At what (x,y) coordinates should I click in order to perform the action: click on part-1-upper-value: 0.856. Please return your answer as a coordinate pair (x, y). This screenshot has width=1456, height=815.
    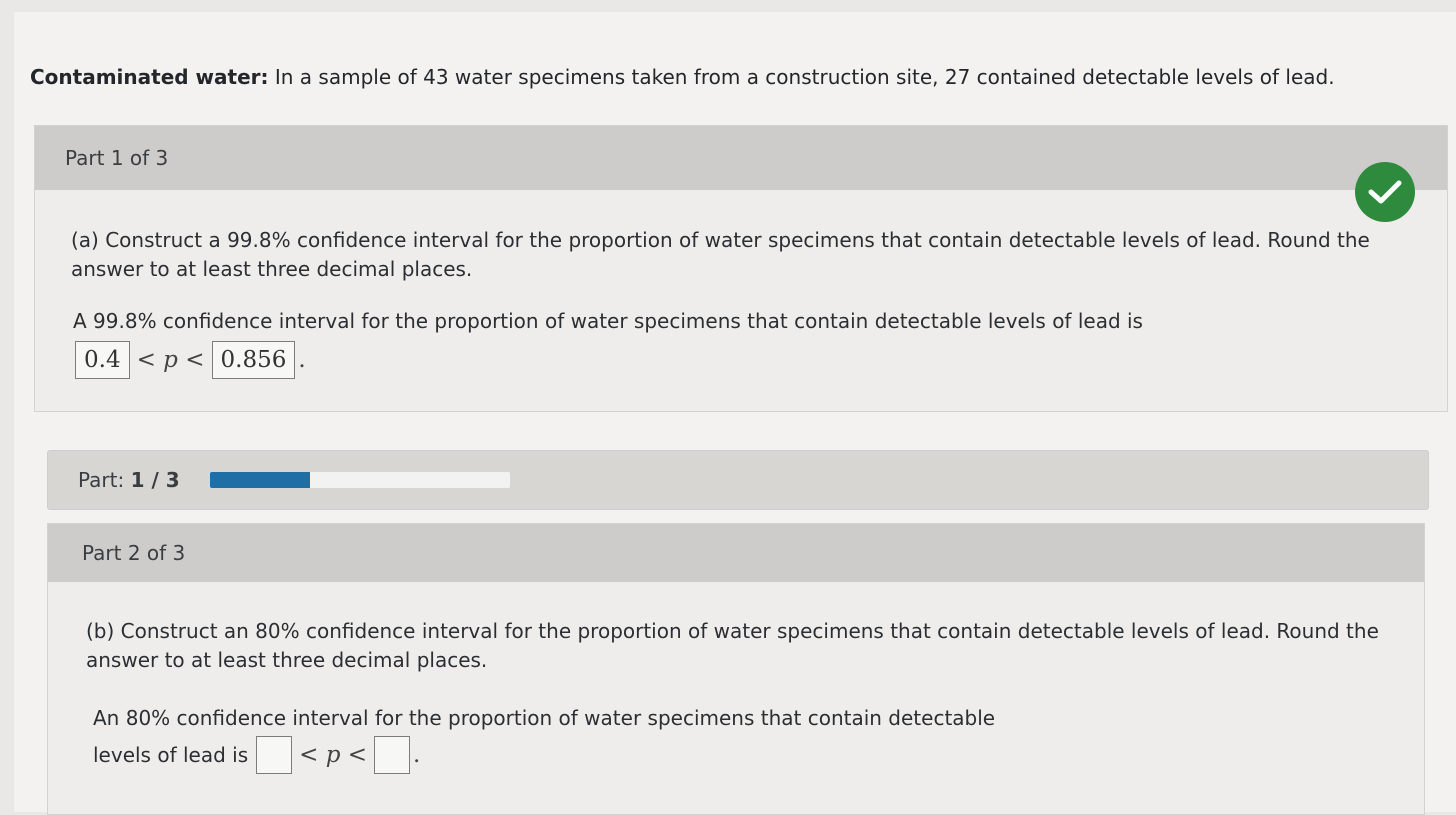
    Looking at the image, I should click on (253, 360).